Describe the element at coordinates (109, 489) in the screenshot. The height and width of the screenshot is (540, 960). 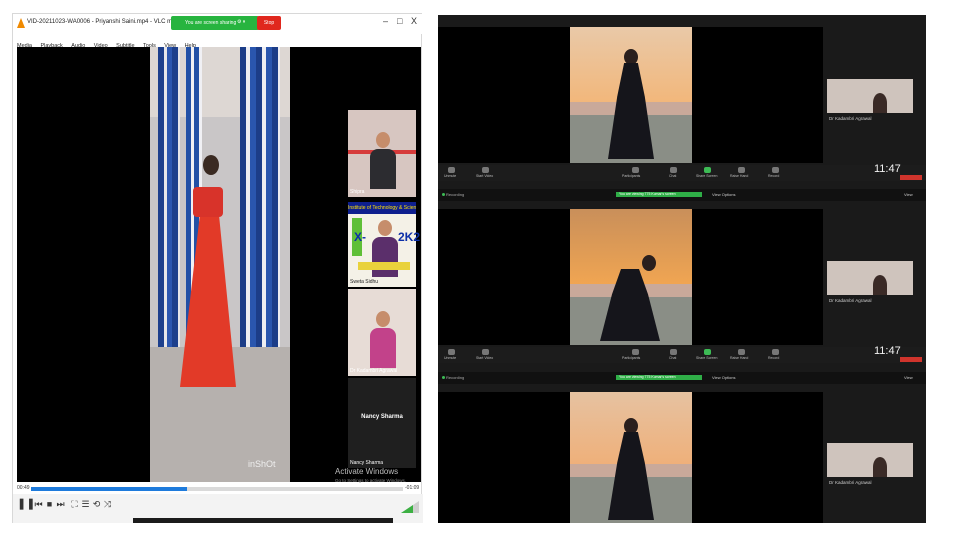
I see `seek-progress` at that location.